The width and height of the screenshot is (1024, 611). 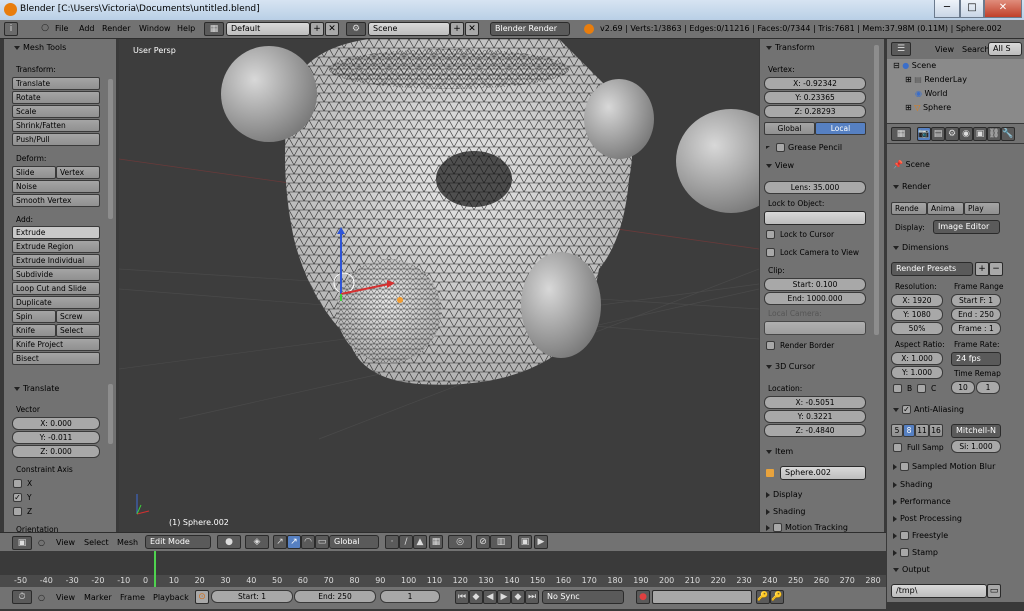 What do you see at coordinates (815, 111) in the screenshot?
I see `vertex-z-field: Z: 0.28293` at bounding box center [815, 111].